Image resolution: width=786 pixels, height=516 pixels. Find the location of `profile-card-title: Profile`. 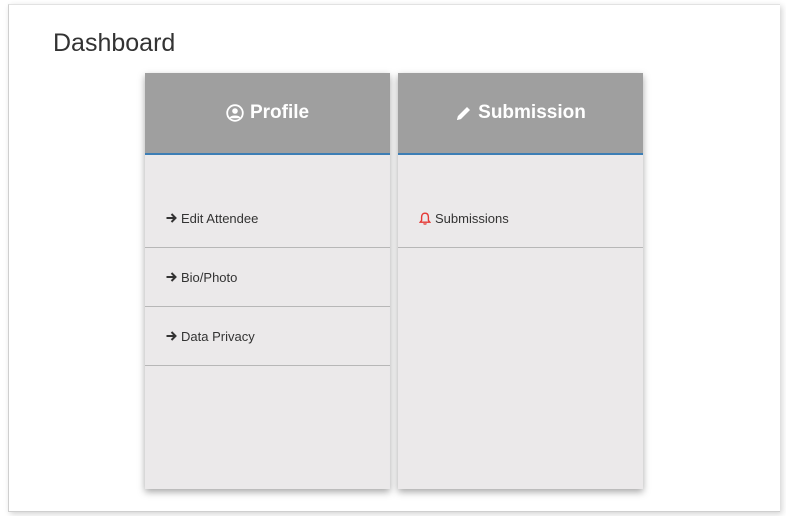

profile-card-title: Profile is located at coordinates (279, 112).